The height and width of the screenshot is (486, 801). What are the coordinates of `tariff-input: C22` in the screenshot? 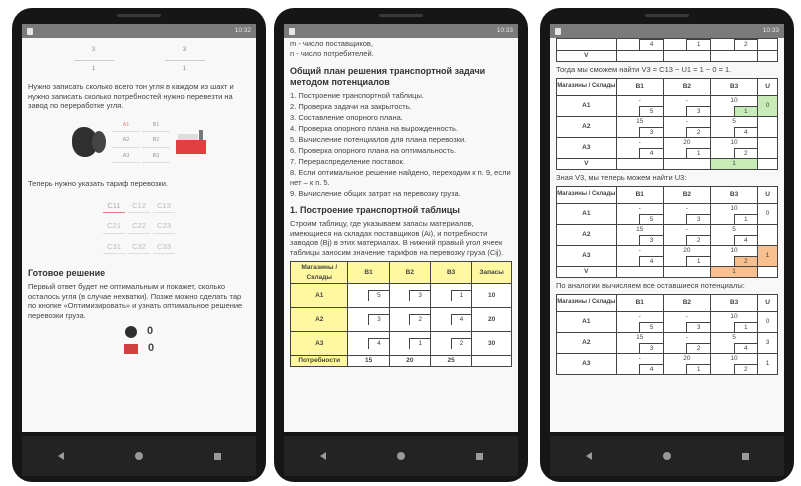 It's located at (139, 227).